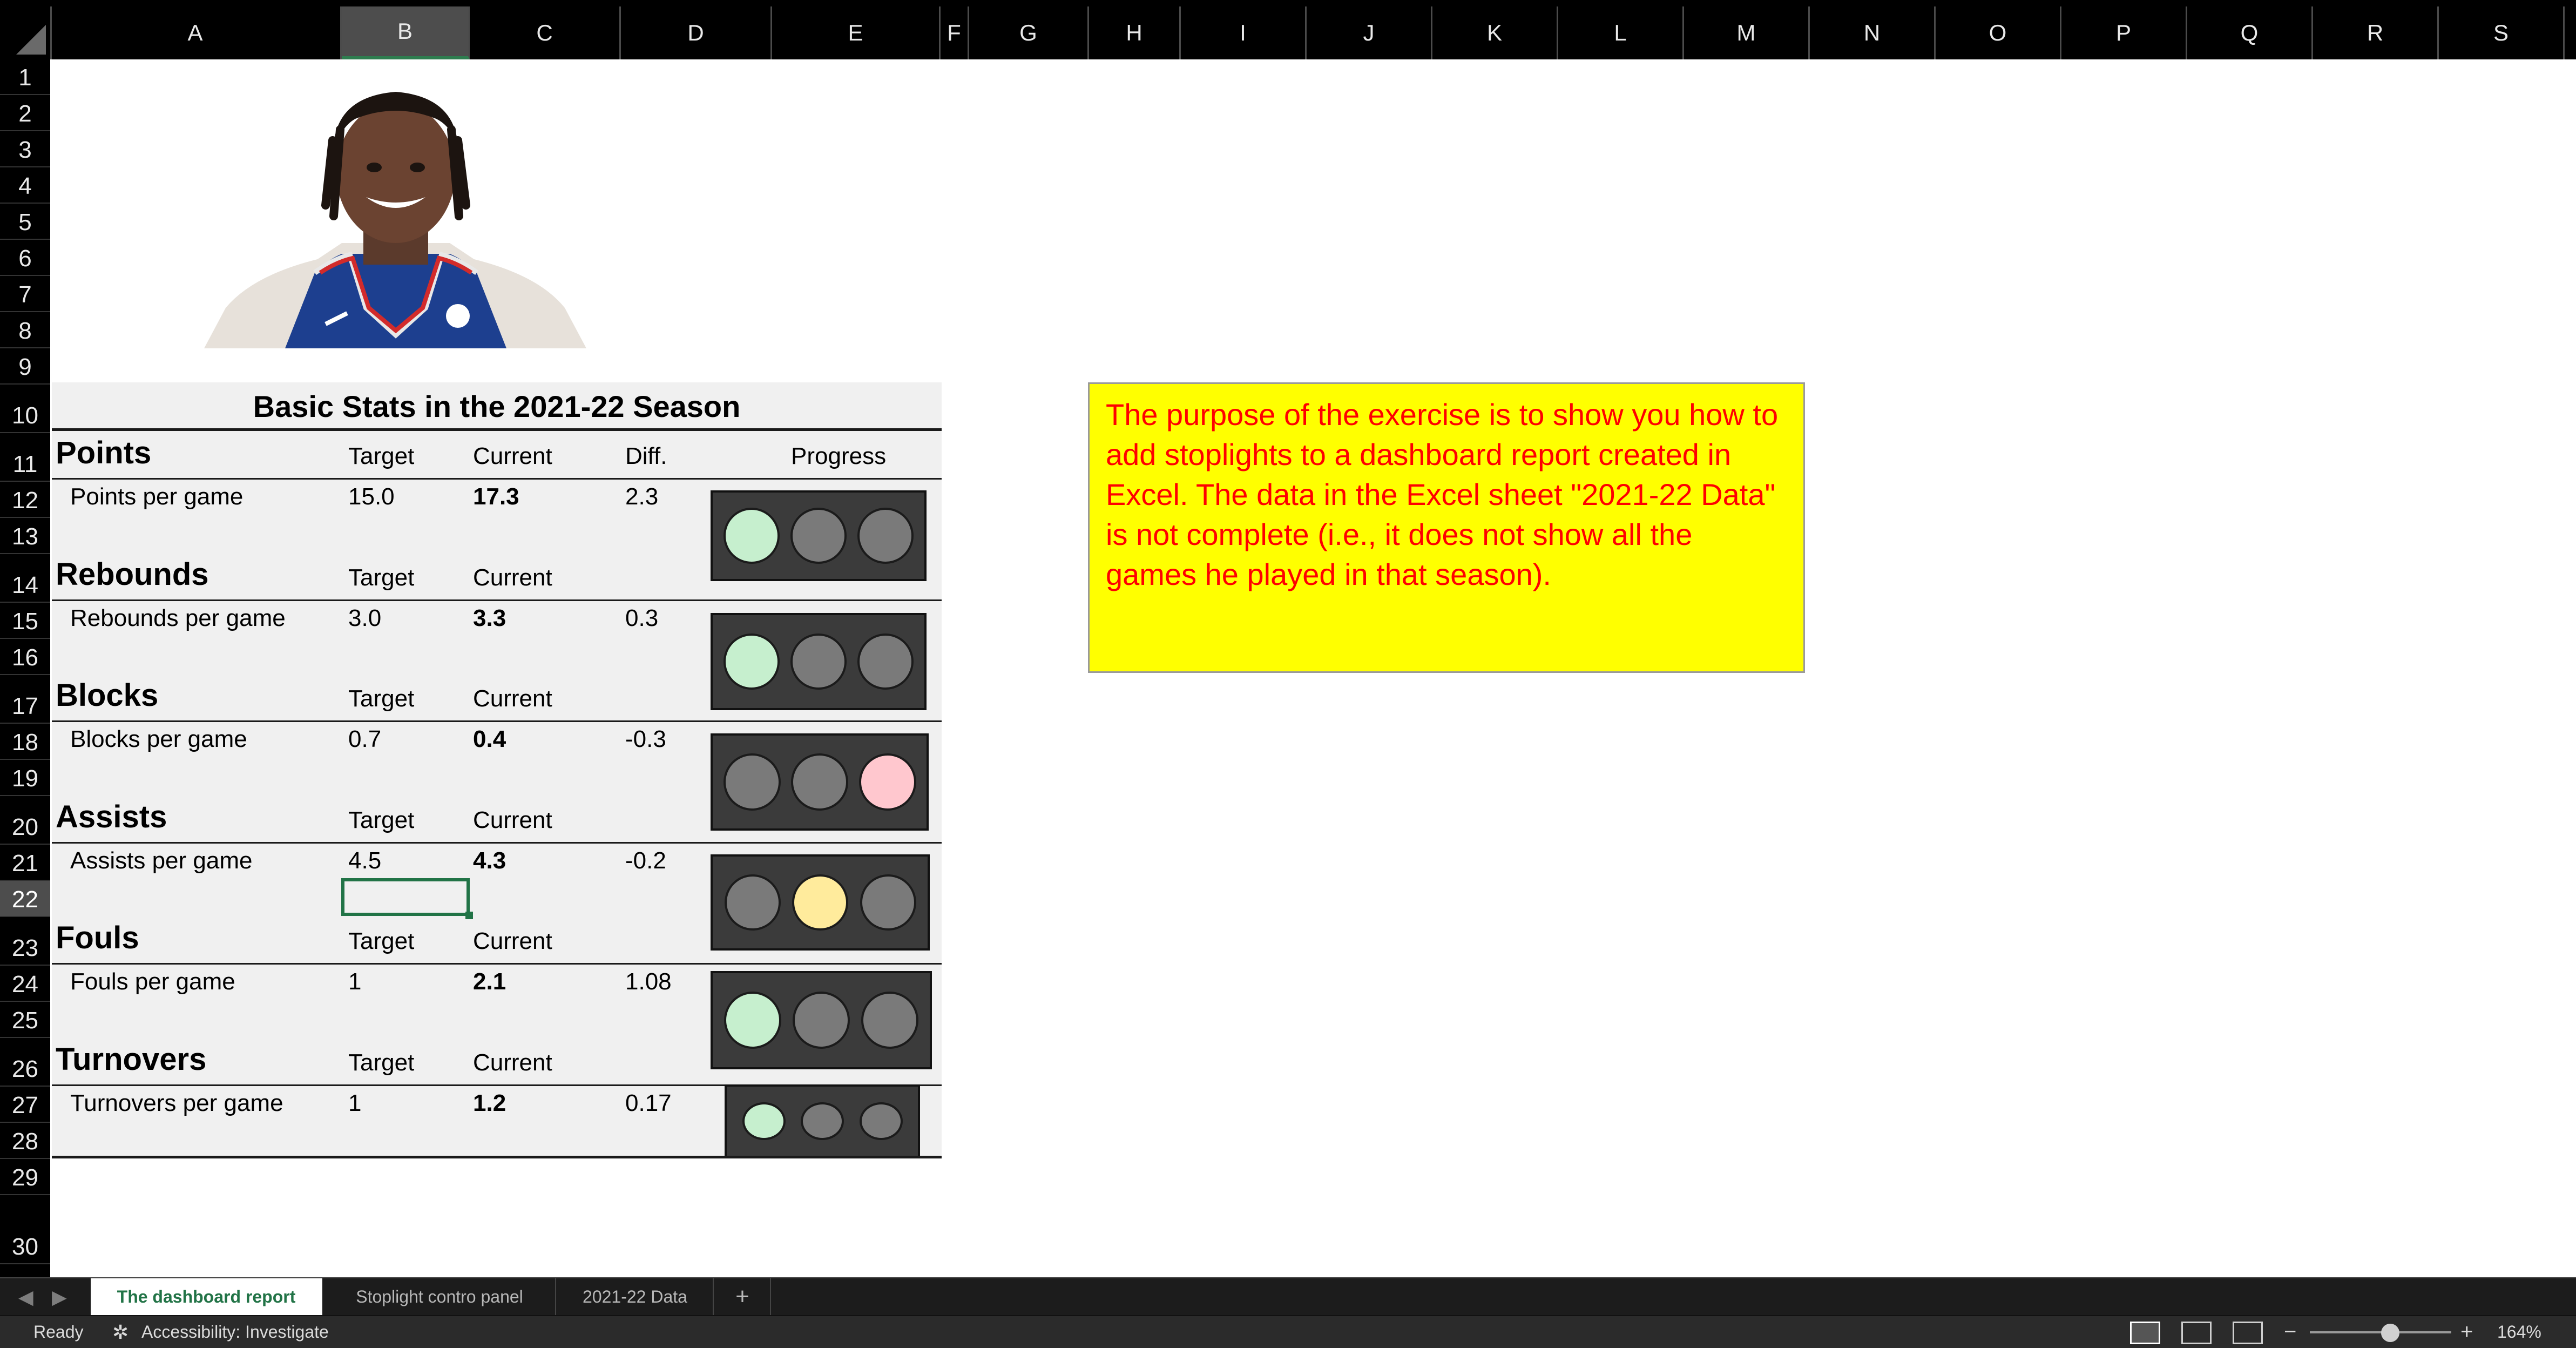  What do you see at coordinates (955, 32) in the screenshot?
I see `column-header-f: F` at bounding box center [955, 32].